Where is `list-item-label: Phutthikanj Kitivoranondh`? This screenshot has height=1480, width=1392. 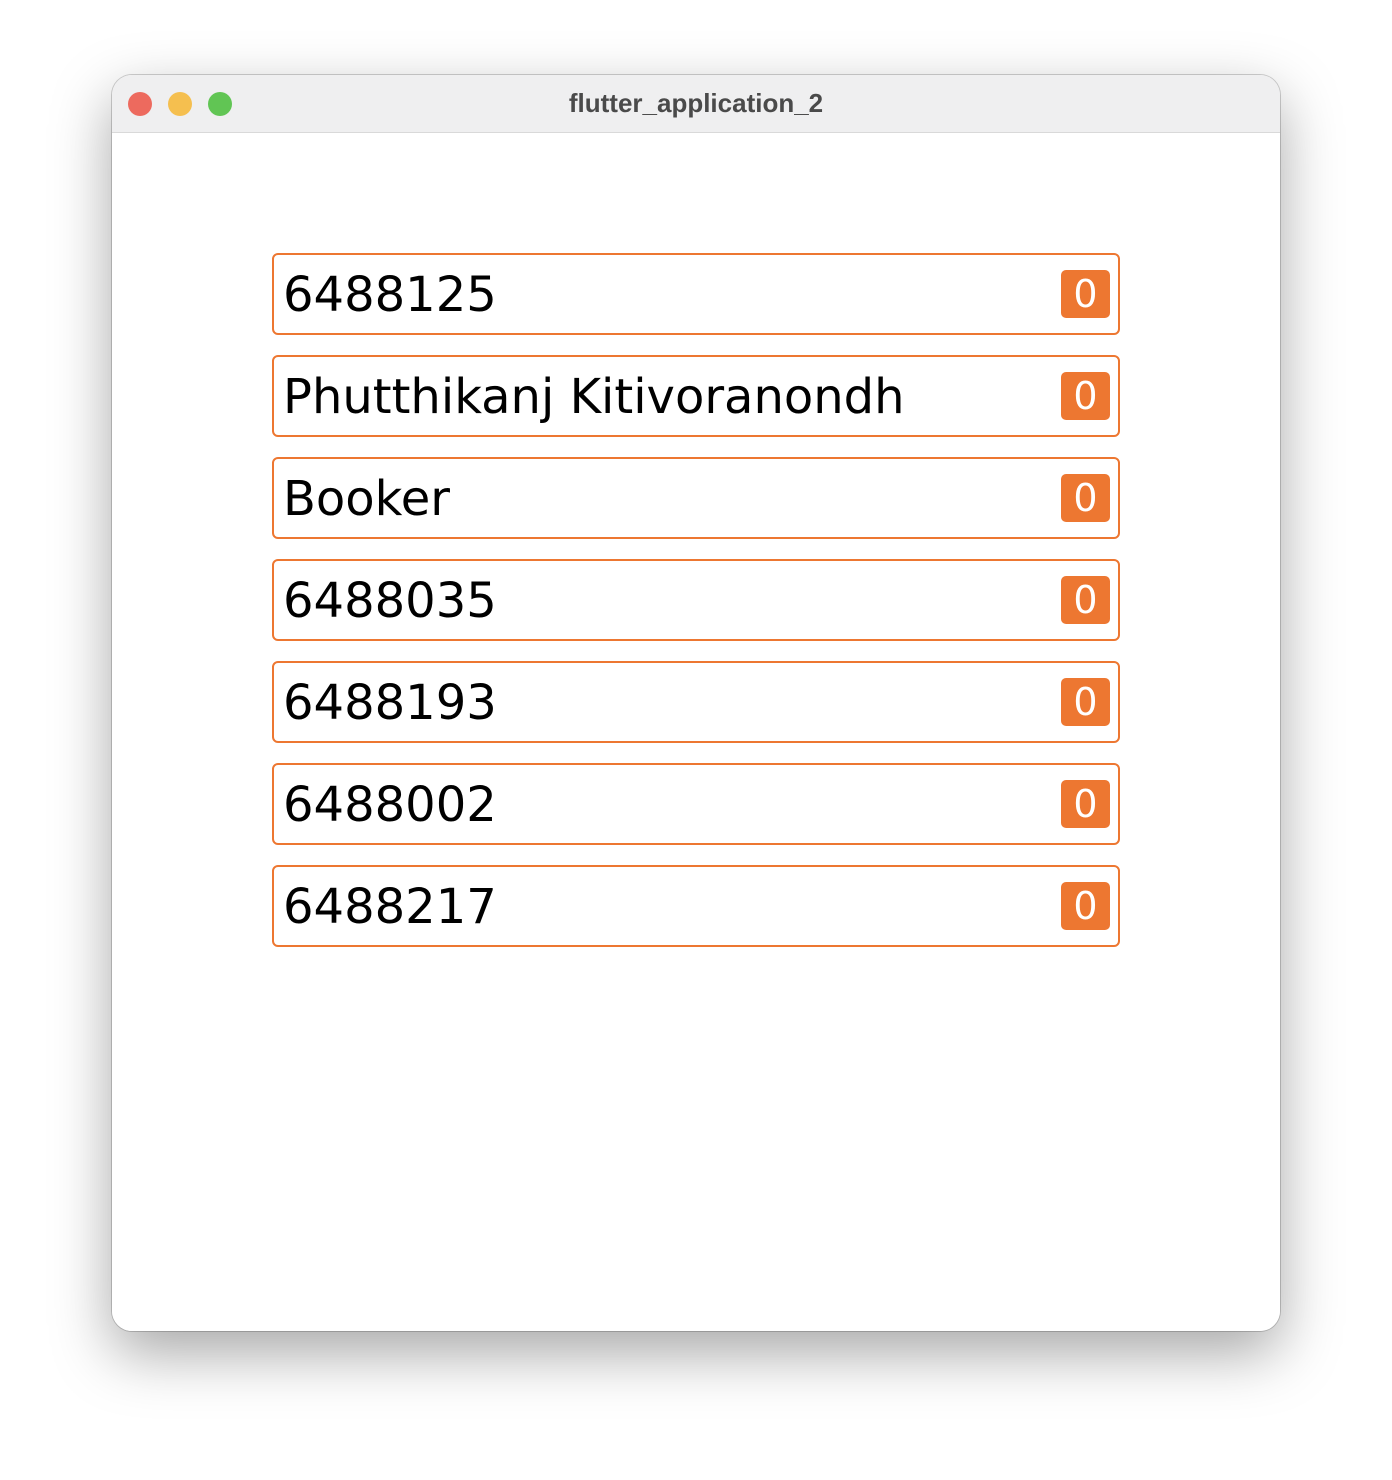
list-item-label: Phutthikanj Kitivoranondh is located at coordinates (594, 397).